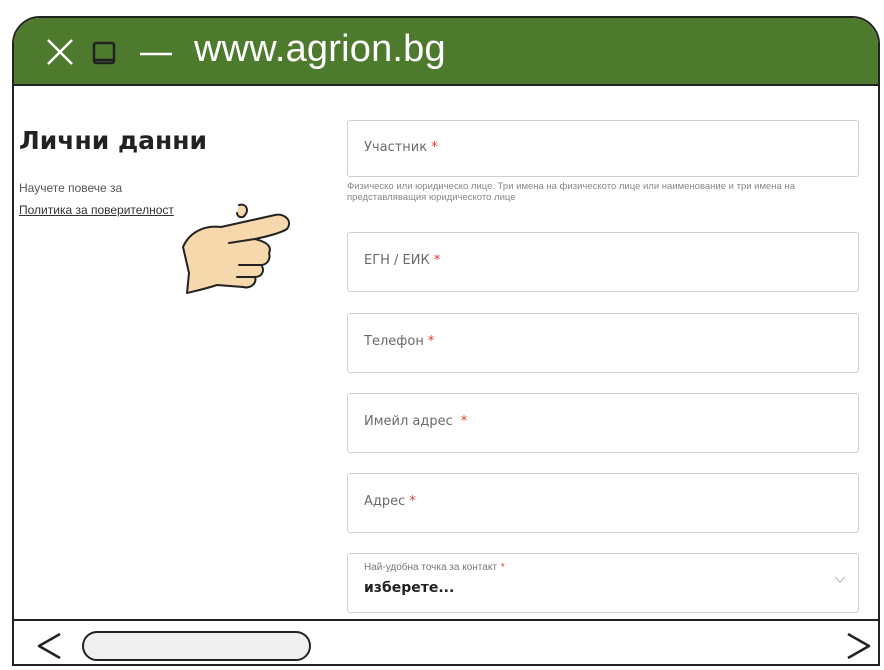 This screenshot has height=670, width=884. I want to click on egn-label: ЕГН / ЕИК, so click(397, 260).